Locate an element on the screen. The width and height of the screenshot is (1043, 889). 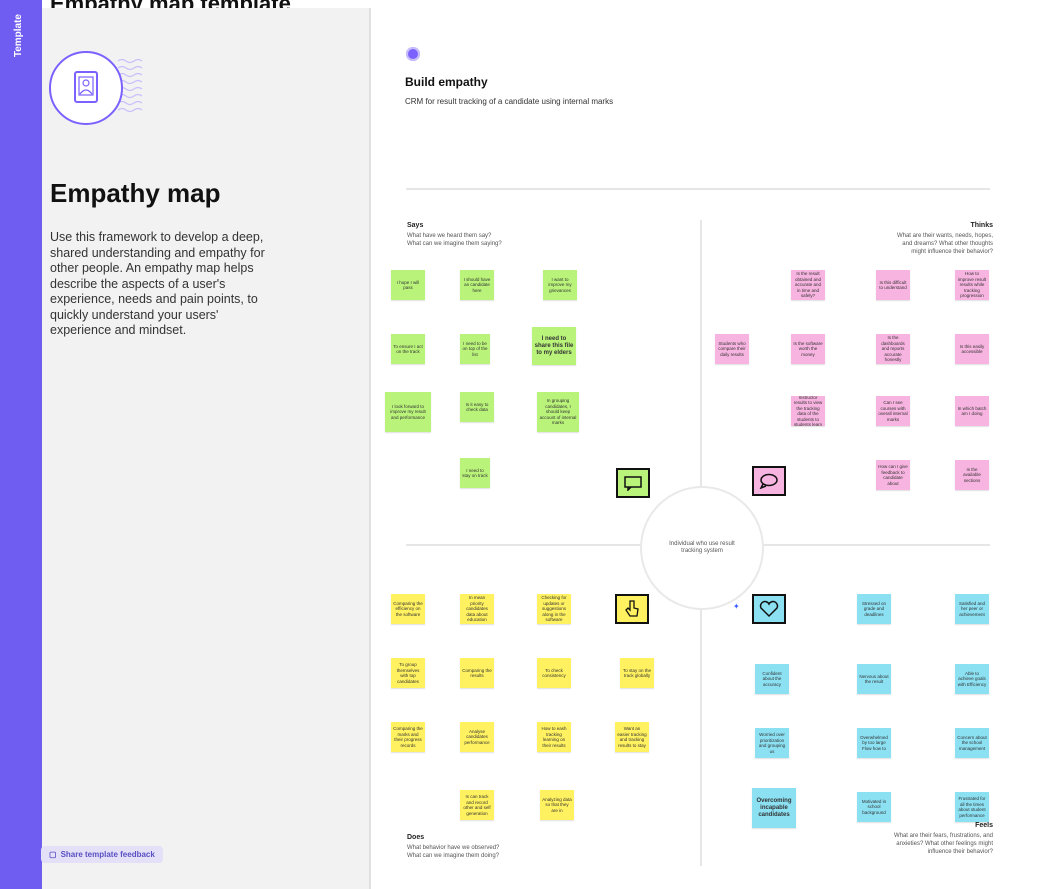
sticky-note-blue: Able to achieve goals with Efficiency is located at coordinates (972, 679).